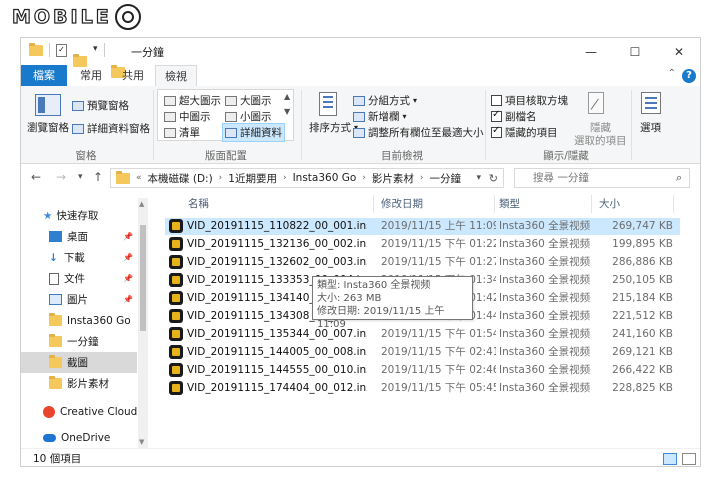 This screenshot has width=720, height=480. Describe the element at coordinates (80, 177) in the screenshot. I see `recent-locations-icon: ▾` at that location.